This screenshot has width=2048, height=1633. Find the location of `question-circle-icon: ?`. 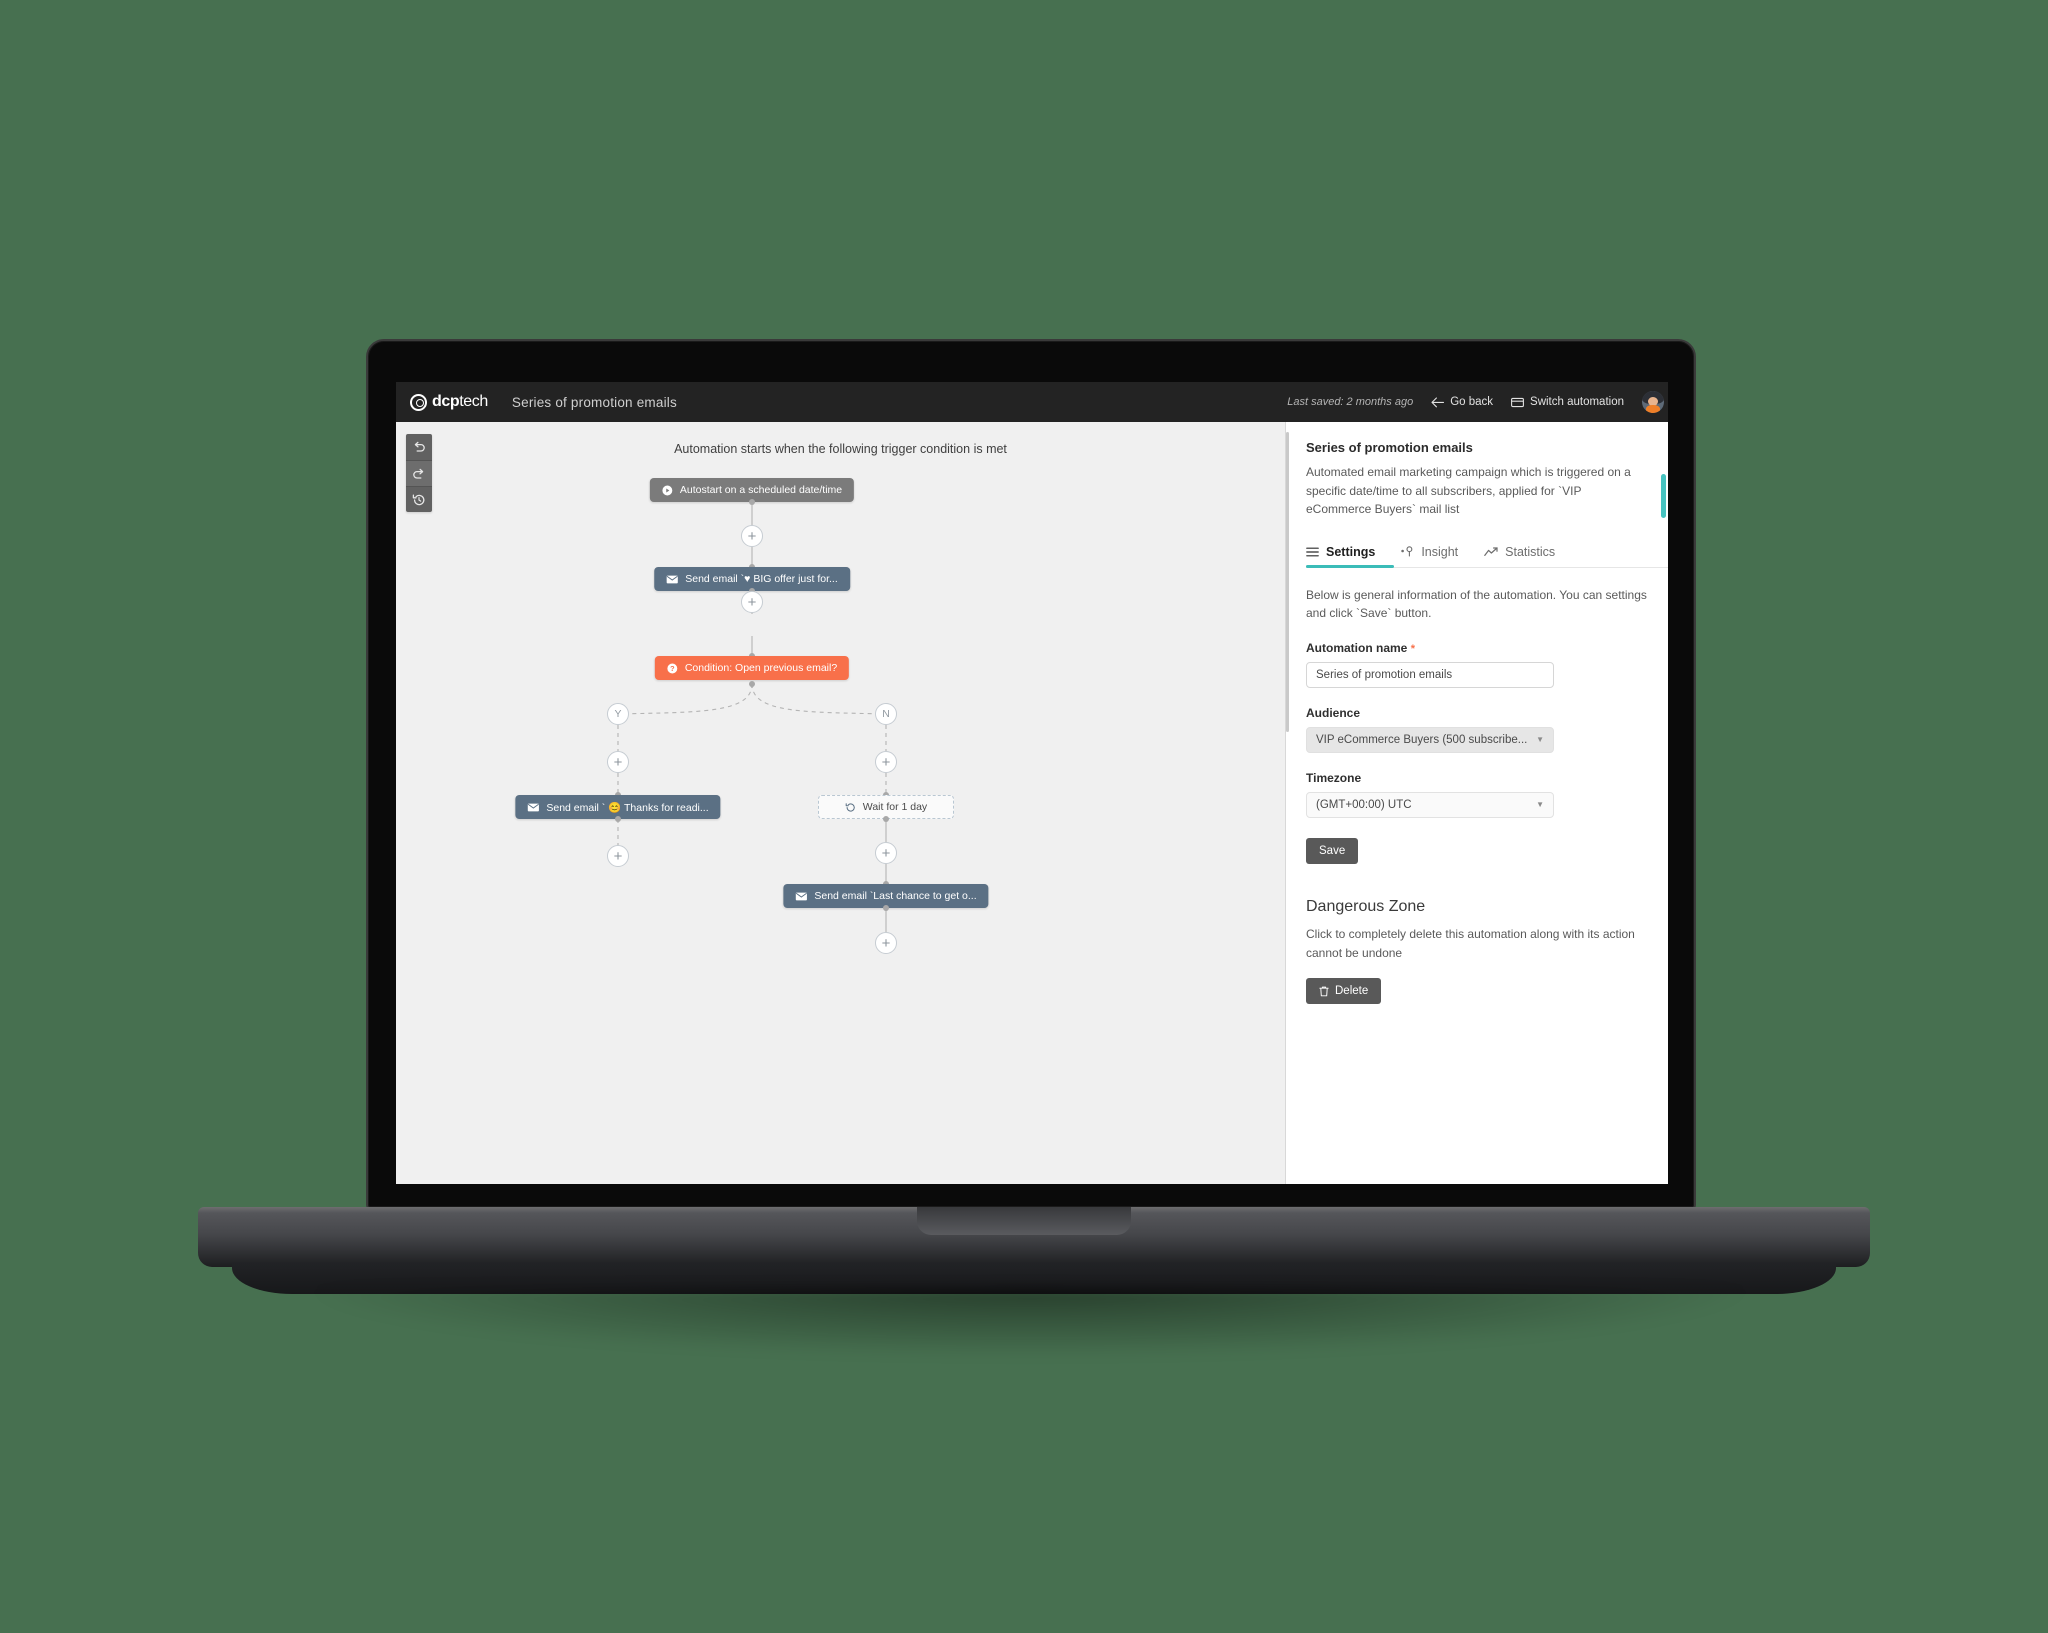

question-circle-icon: ? is located at coordinates (672, 668).